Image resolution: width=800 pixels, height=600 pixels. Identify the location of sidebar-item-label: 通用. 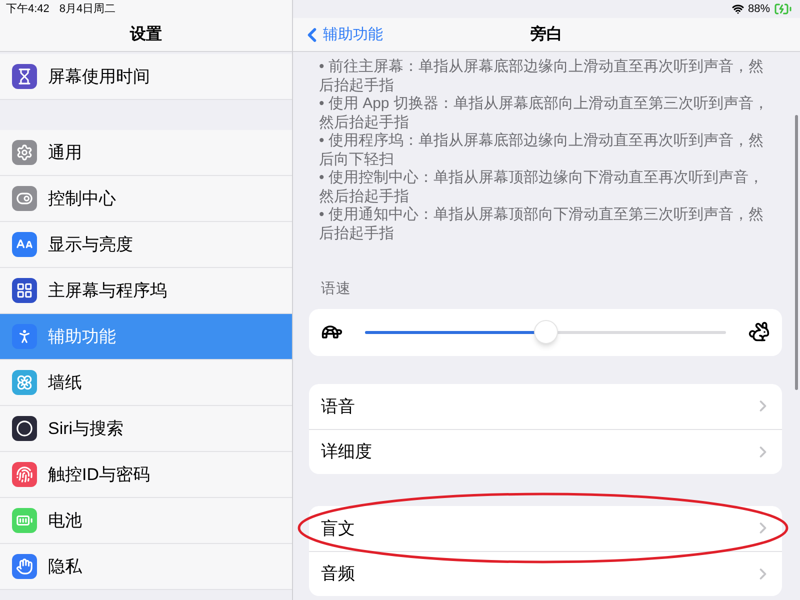
(65, 153).